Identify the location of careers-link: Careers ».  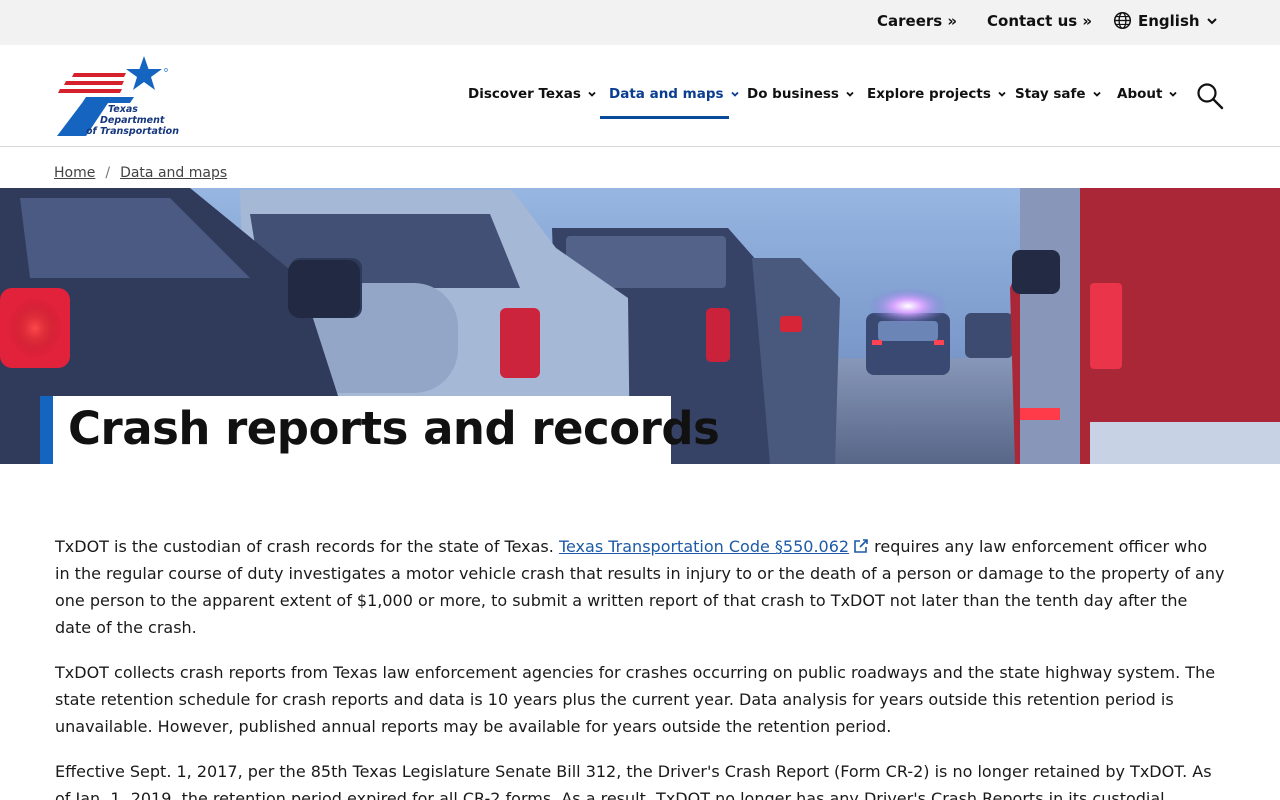
(917, 21).